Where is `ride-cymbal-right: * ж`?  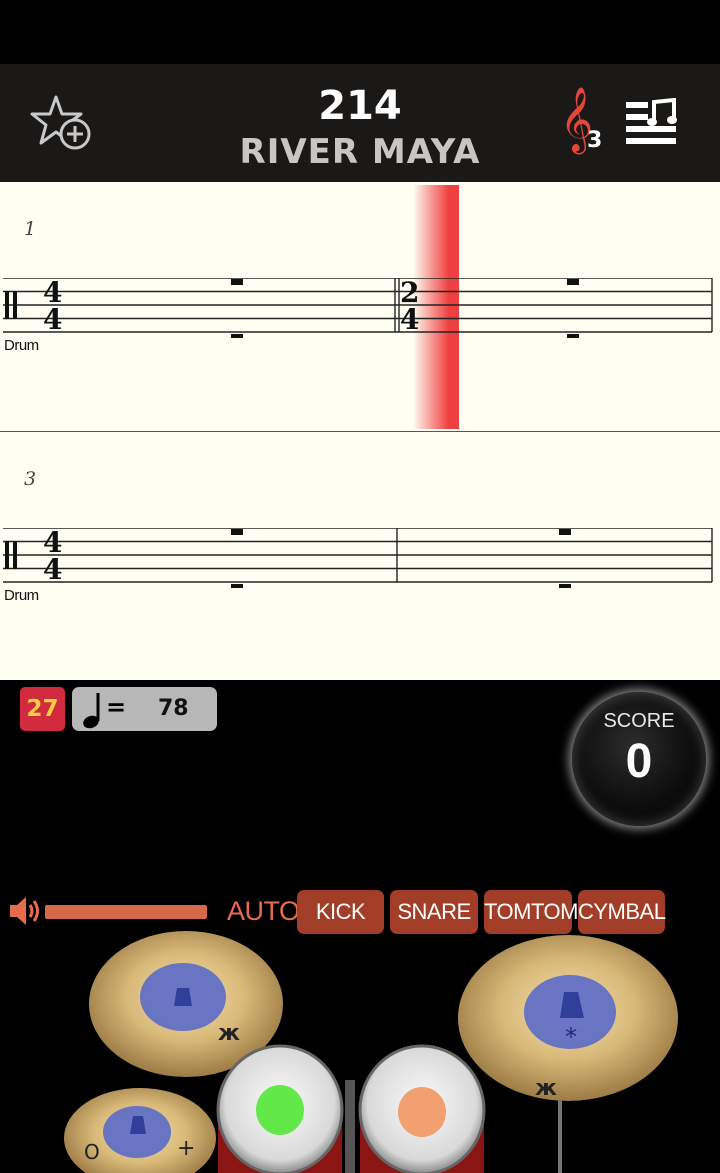
ride-cymbal-right: * ж is located at coordinates (568, 1018).